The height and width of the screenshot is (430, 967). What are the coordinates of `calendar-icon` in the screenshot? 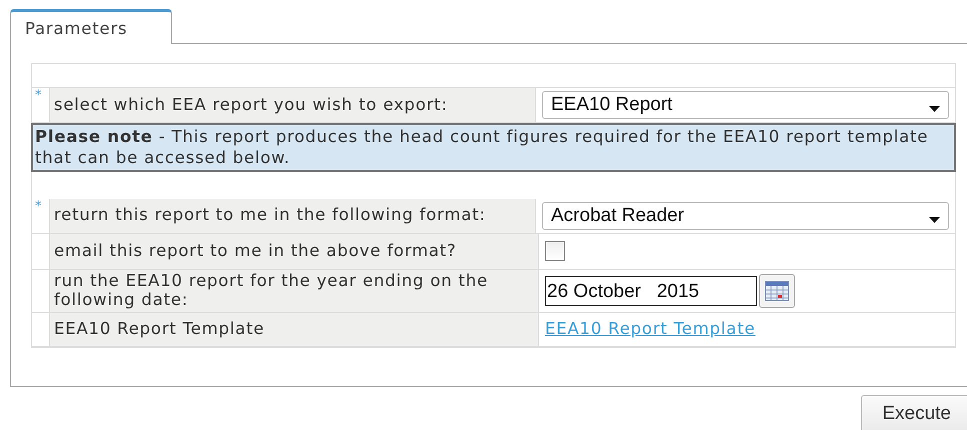 It's located at (777, 290).